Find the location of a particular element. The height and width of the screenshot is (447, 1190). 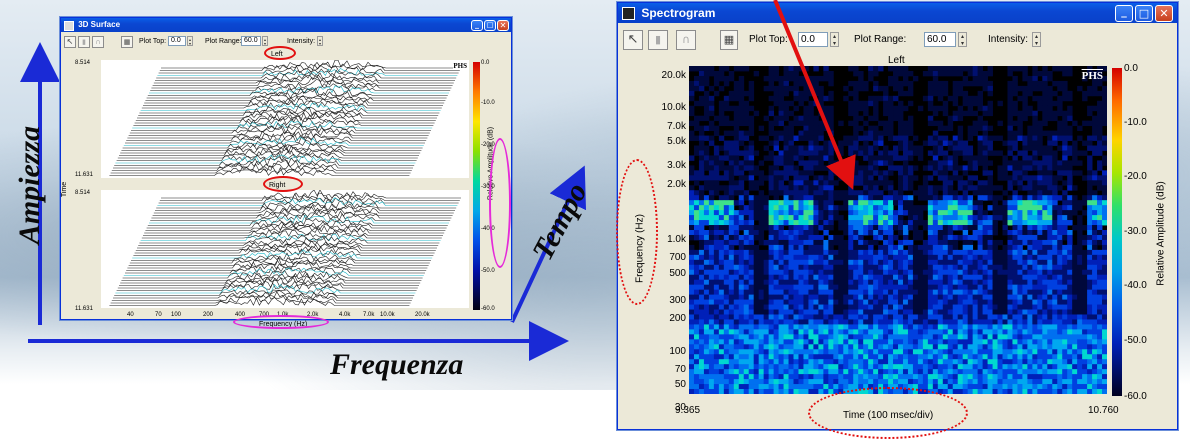

pointer-arrow is located at coordinates (814, 95).